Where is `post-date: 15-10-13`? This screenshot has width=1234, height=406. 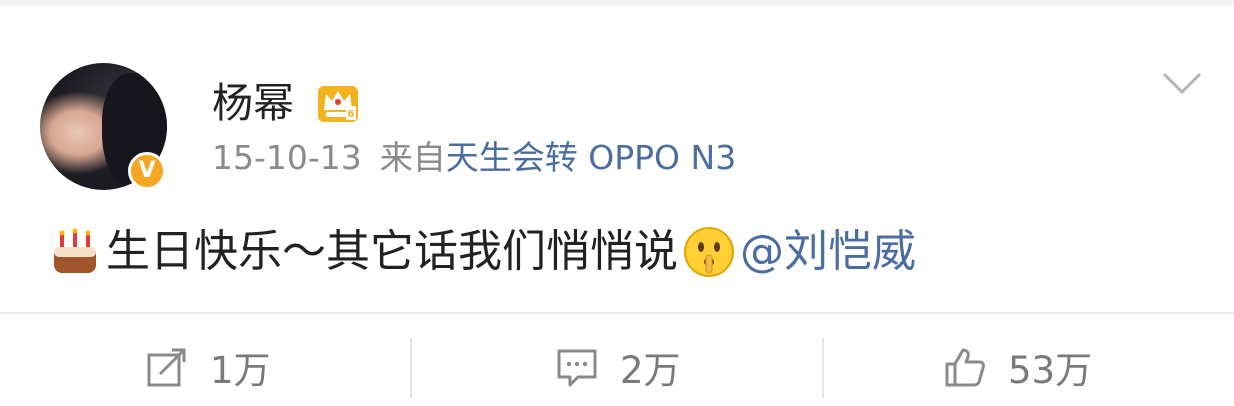 post-date: 15-10-13 is located at coordinates (287, 157).